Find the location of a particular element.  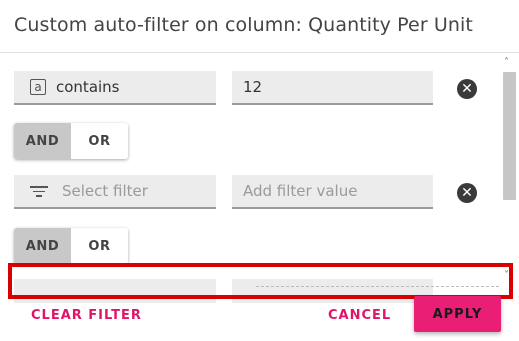

or-toggle-button-2: OR is located at coordinates (99, 246).